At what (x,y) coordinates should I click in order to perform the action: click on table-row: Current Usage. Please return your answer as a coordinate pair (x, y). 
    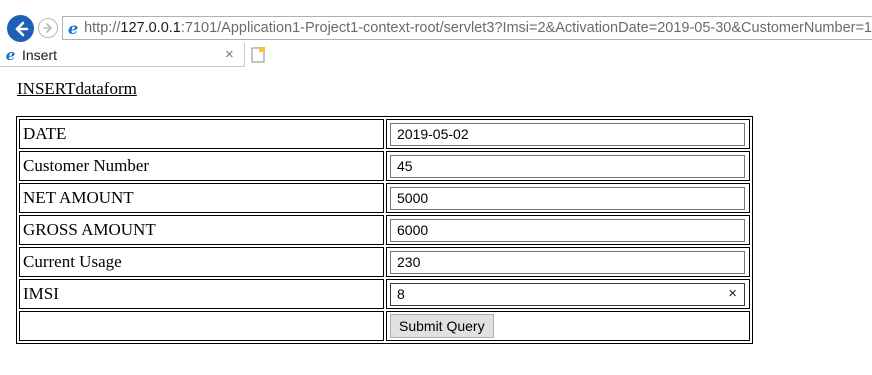
    Looking at the image, I should click on (384, 262).